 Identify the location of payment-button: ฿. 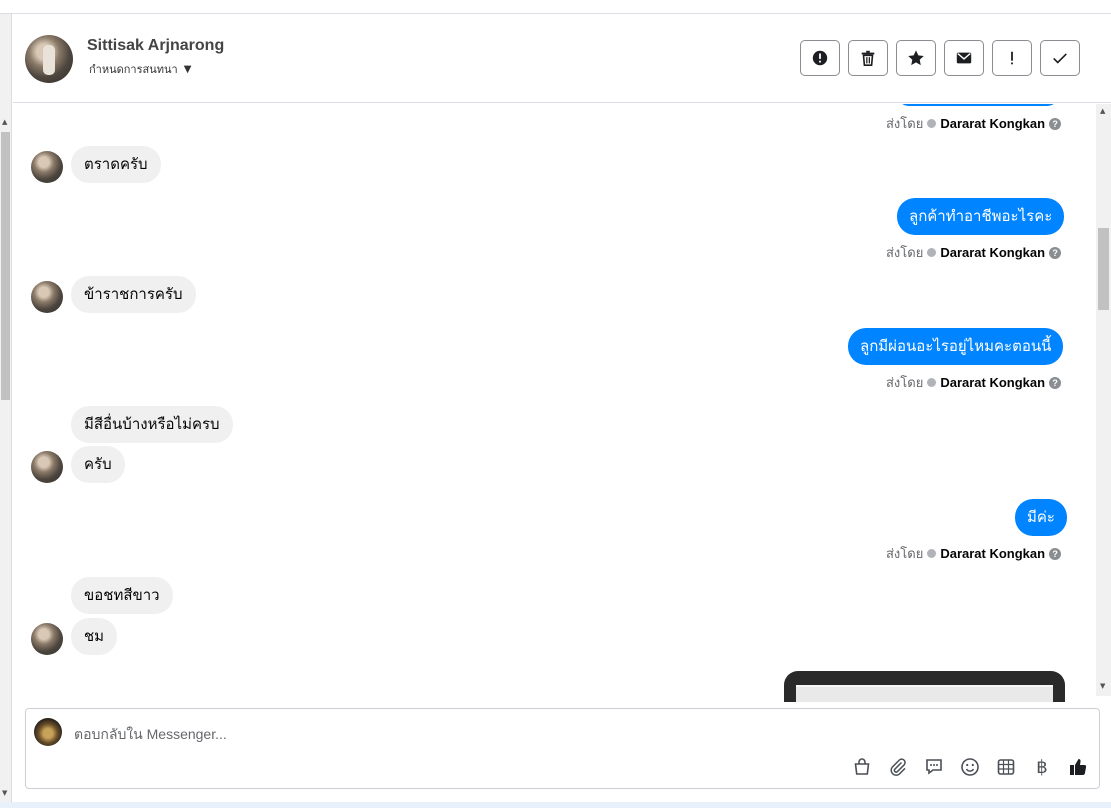
(1042, 767).